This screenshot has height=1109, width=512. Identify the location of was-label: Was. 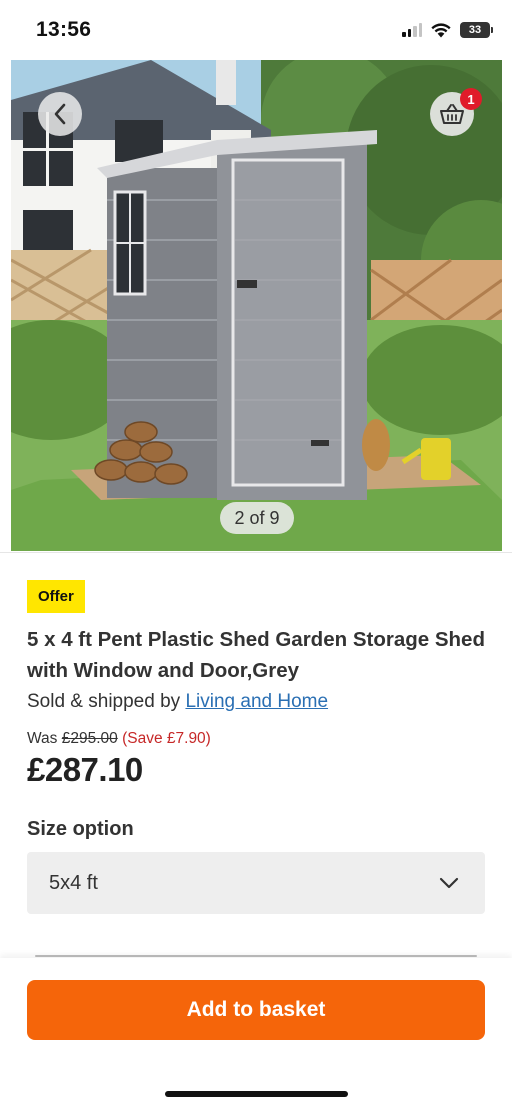
(42, 738).